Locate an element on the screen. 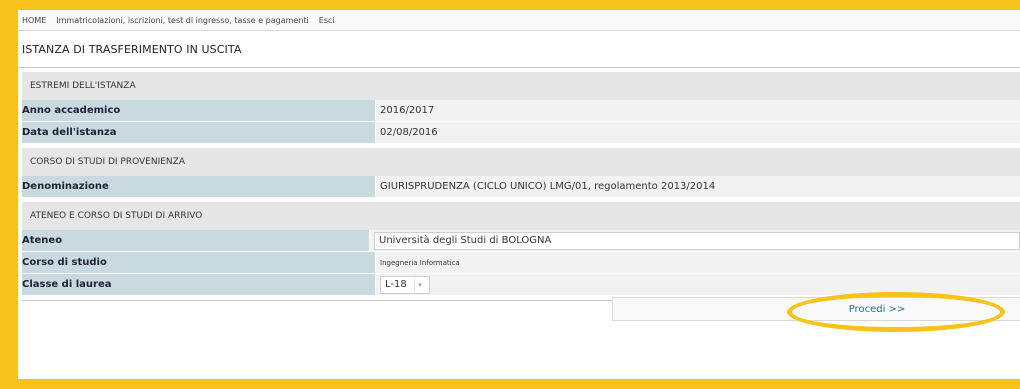  classe-di-laurea-select: L-18 ▾ is located at coordinates (405, 284).